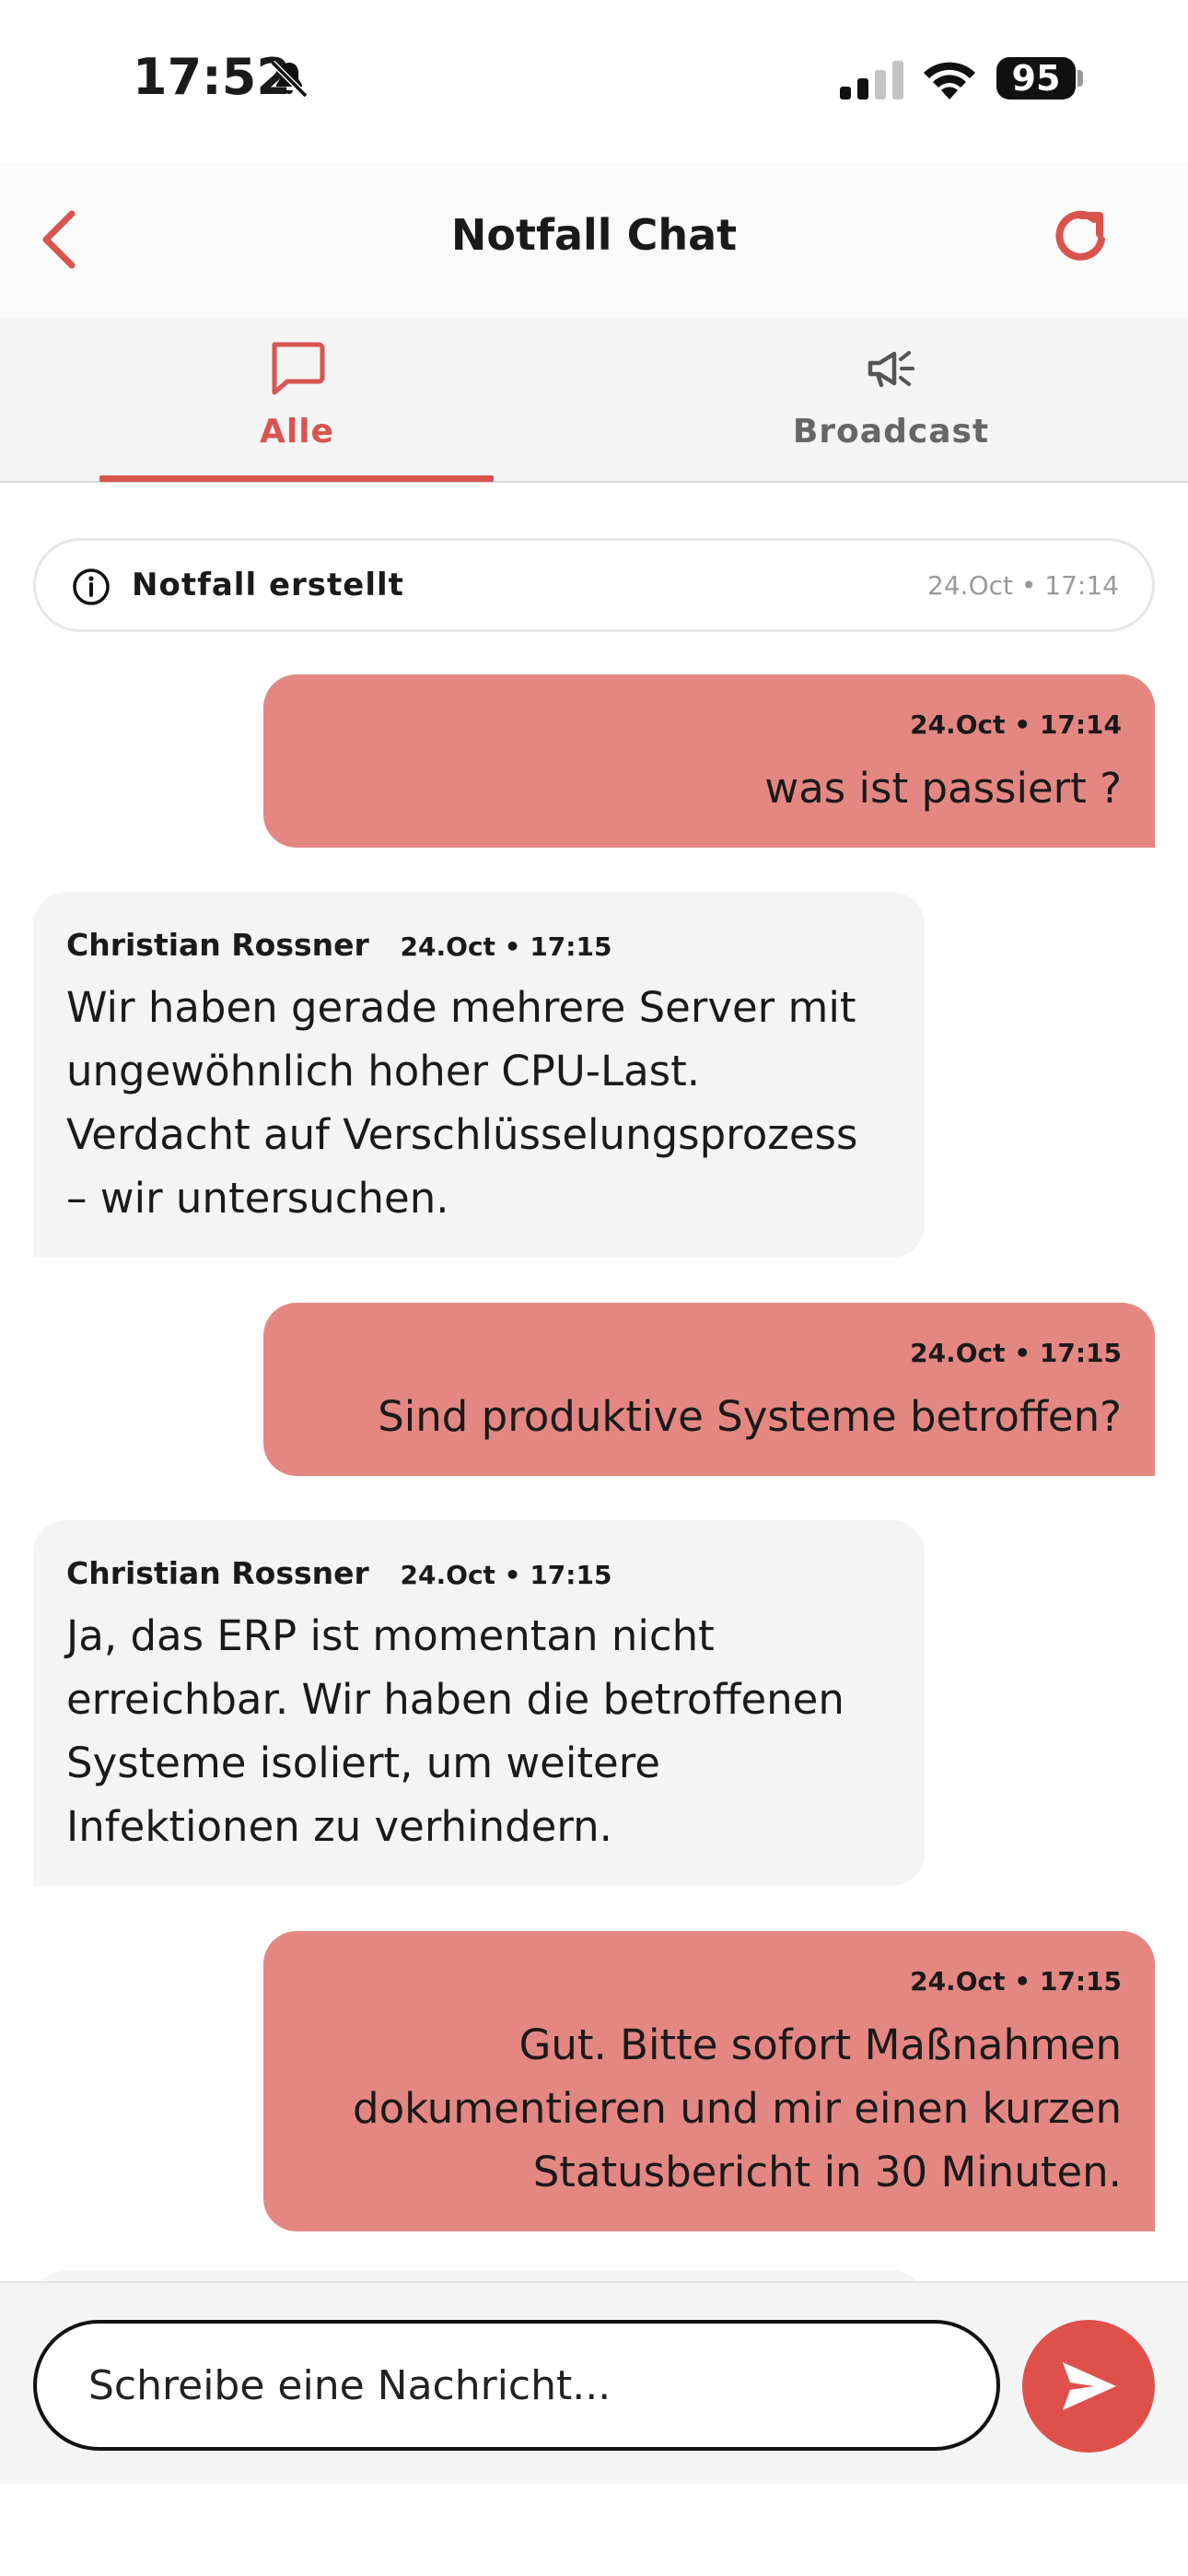 Image resolution: width=1188 pixels, height=2576 pixels. Describe the element at coordinates (891, 369) in the screenshot. I see `megaphone-icon` at that location.